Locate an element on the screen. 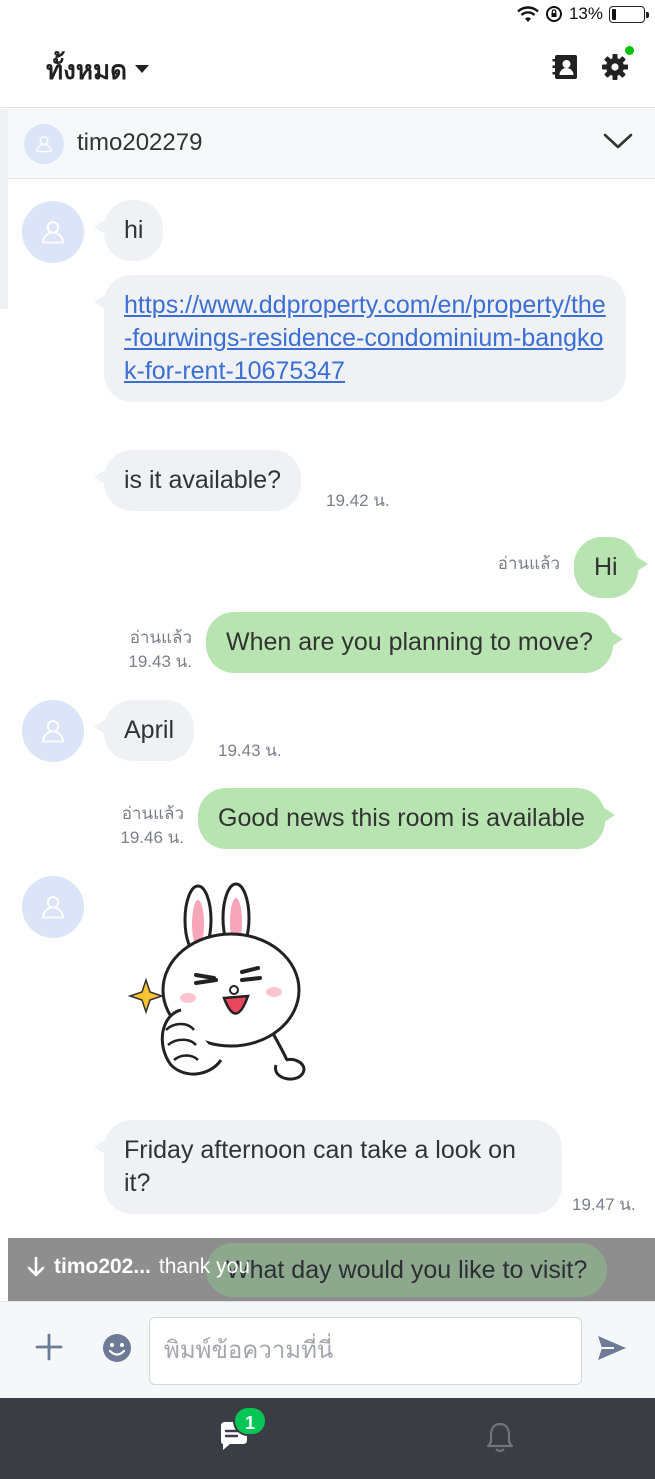  status-icons: 13% is located at coordinates (583, 14).